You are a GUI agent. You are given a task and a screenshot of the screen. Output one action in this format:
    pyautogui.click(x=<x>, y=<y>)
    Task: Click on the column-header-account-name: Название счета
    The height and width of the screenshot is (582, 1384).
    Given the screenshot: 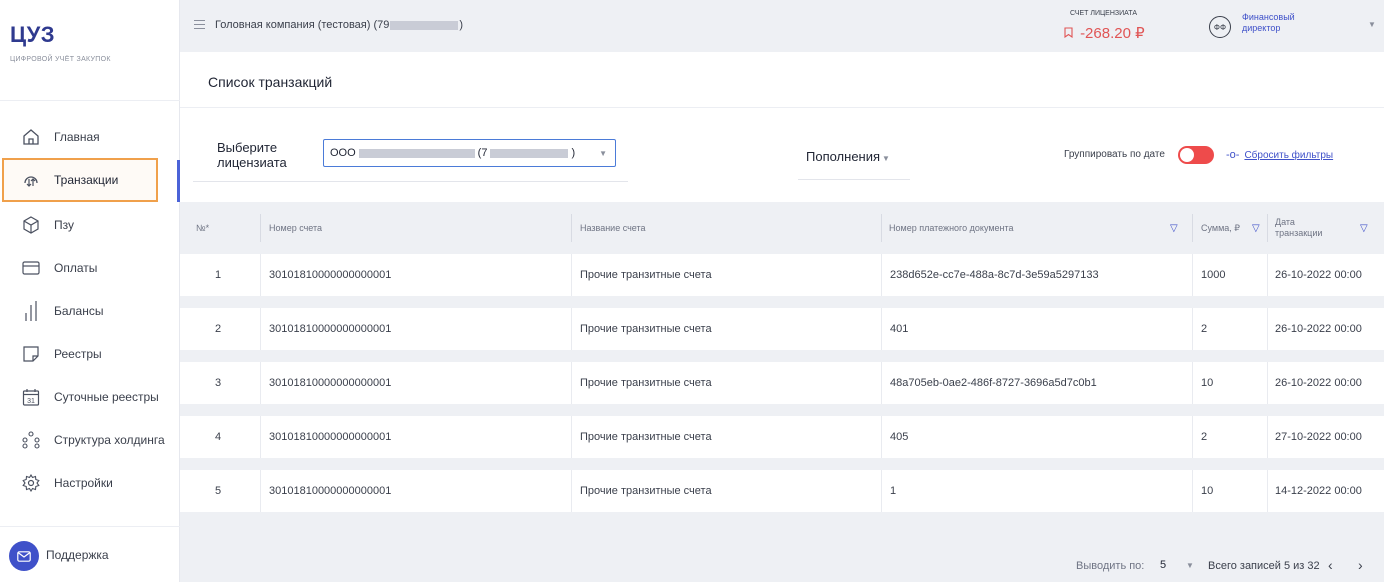 What is the action you would take?
    pyautogui.click(x=726, y=228)
    